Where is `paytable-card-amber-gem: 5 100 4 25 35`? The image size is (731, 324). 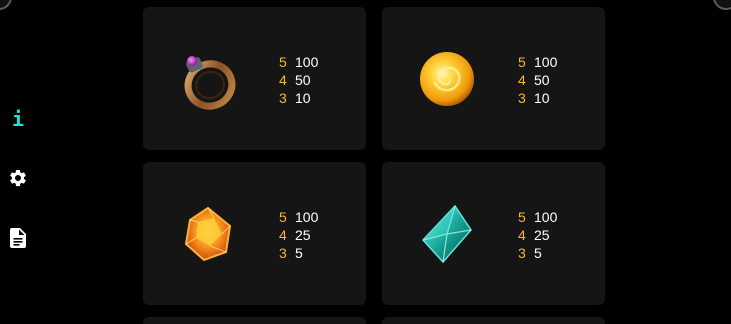
paytable-card-amber-gem: 5 100 4 25 35 is located at coordinates (254, 233).